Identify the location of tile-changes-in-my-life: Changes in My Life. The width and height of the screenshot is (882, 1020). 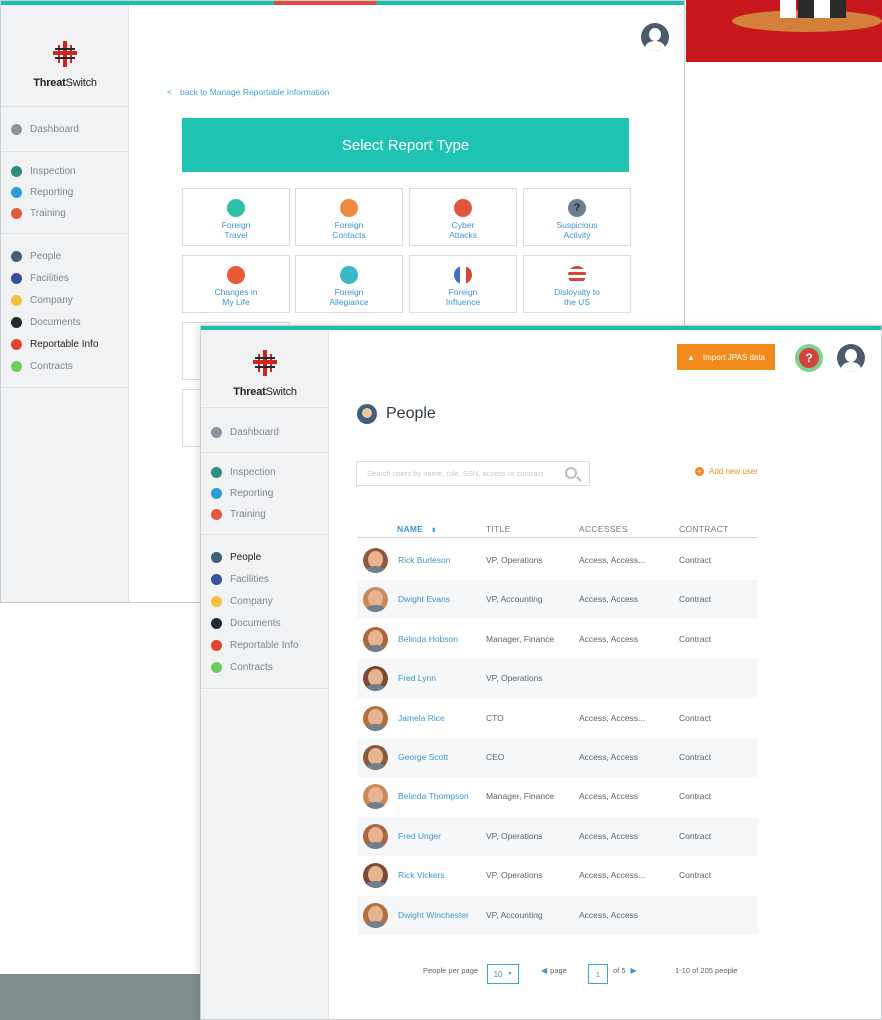
(236, 284).